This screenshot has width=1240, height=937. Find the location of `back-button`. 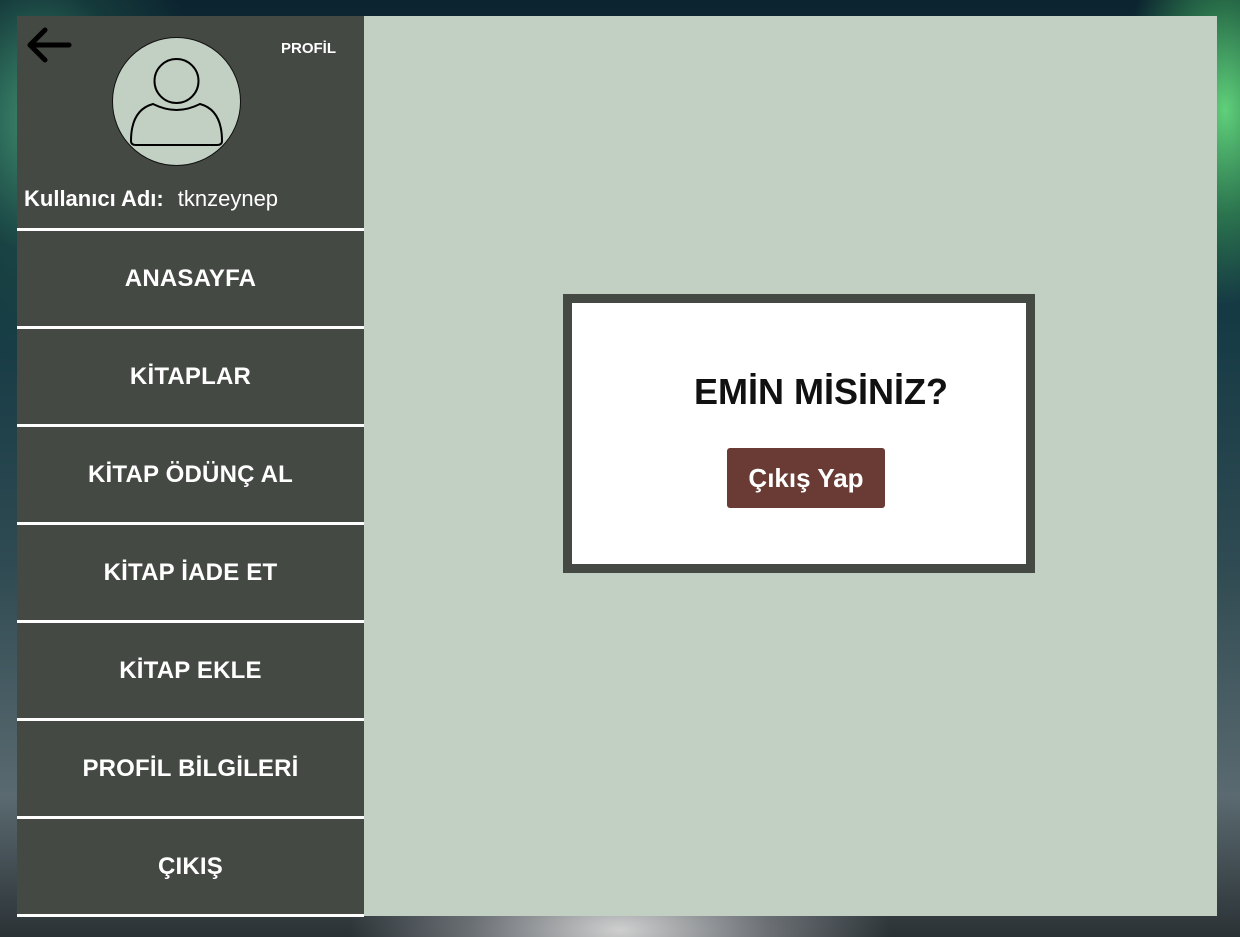

back-button is located at coordinates (48, 46).